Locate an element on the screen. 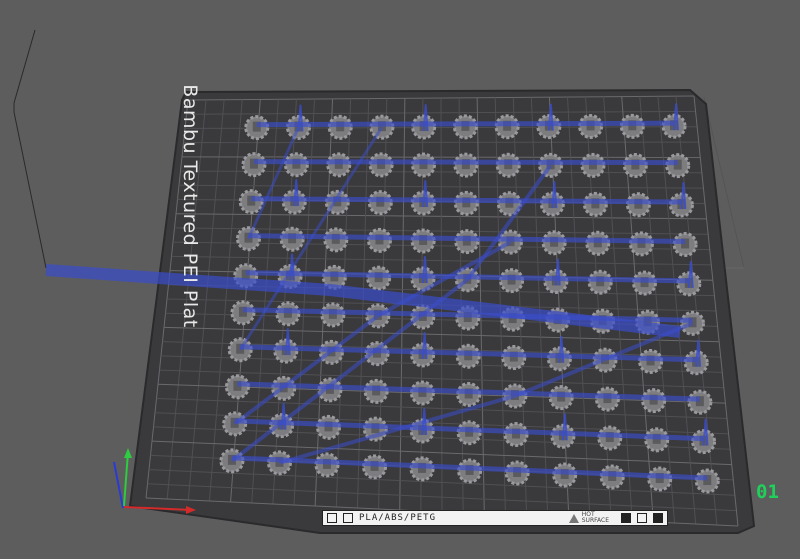 This screenshot has width=800, height=559. warning-icon is located at coordinates (573, 518).